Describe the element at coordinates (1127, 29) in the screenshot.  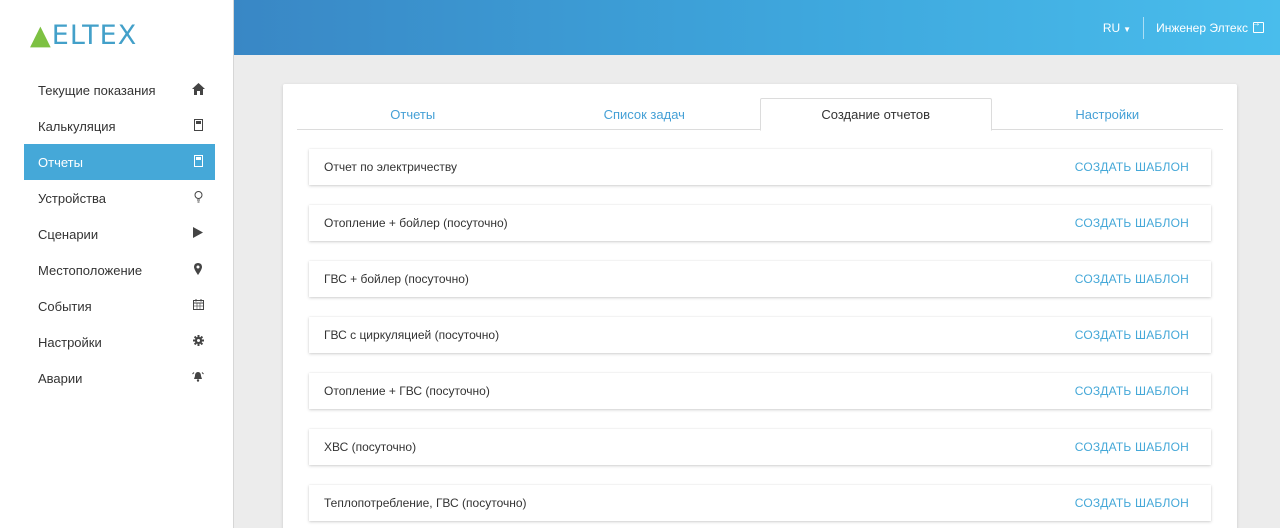
I see `caret-down-icon: ▼` at that location.